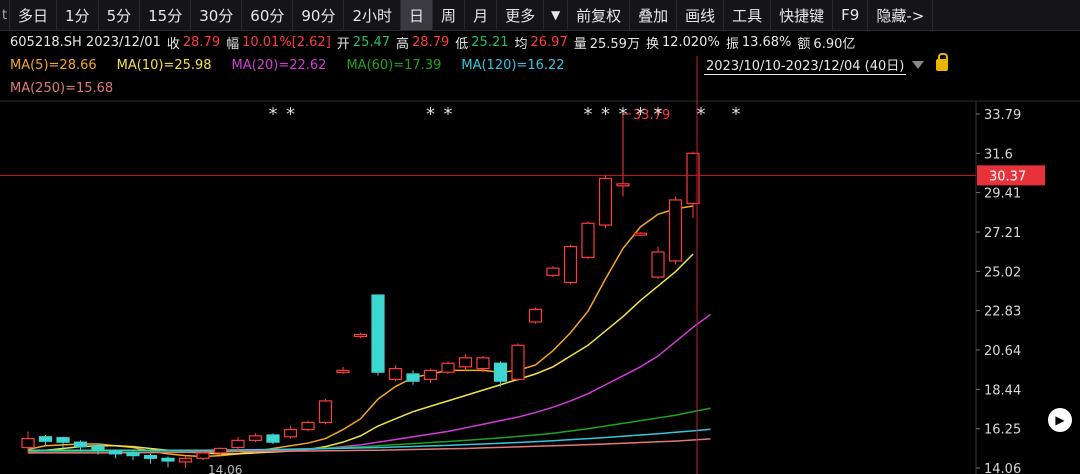 The width and height of the screenshot is (1080, 474). I want to click on star-marker-3: *, so click(448, 114).